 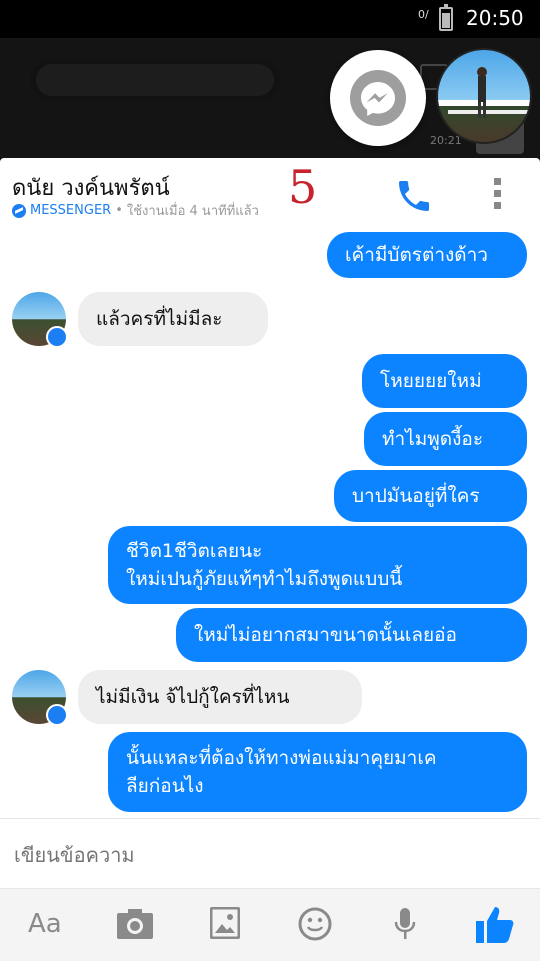 I want to click on active-status: ใช้งานเมื่อ 4 นาทีที่แล้ว, so click(x=192, y=211).